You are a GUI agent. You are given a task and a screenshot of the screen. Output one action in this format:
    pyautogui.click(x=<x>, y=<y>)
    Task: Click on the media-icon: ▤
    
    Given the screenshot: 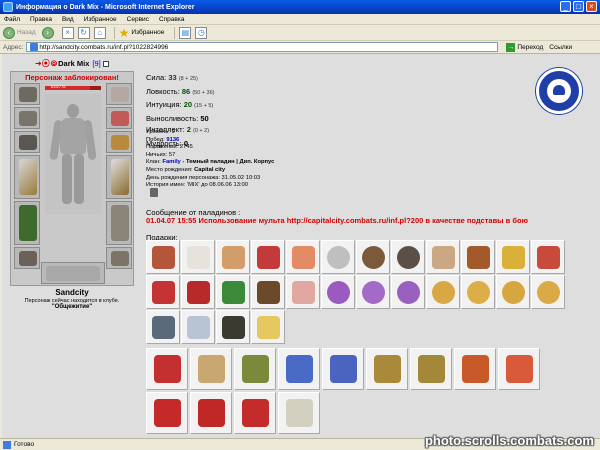 What is the action you would take?
    pyautogui.click(x=185, y=32)
    